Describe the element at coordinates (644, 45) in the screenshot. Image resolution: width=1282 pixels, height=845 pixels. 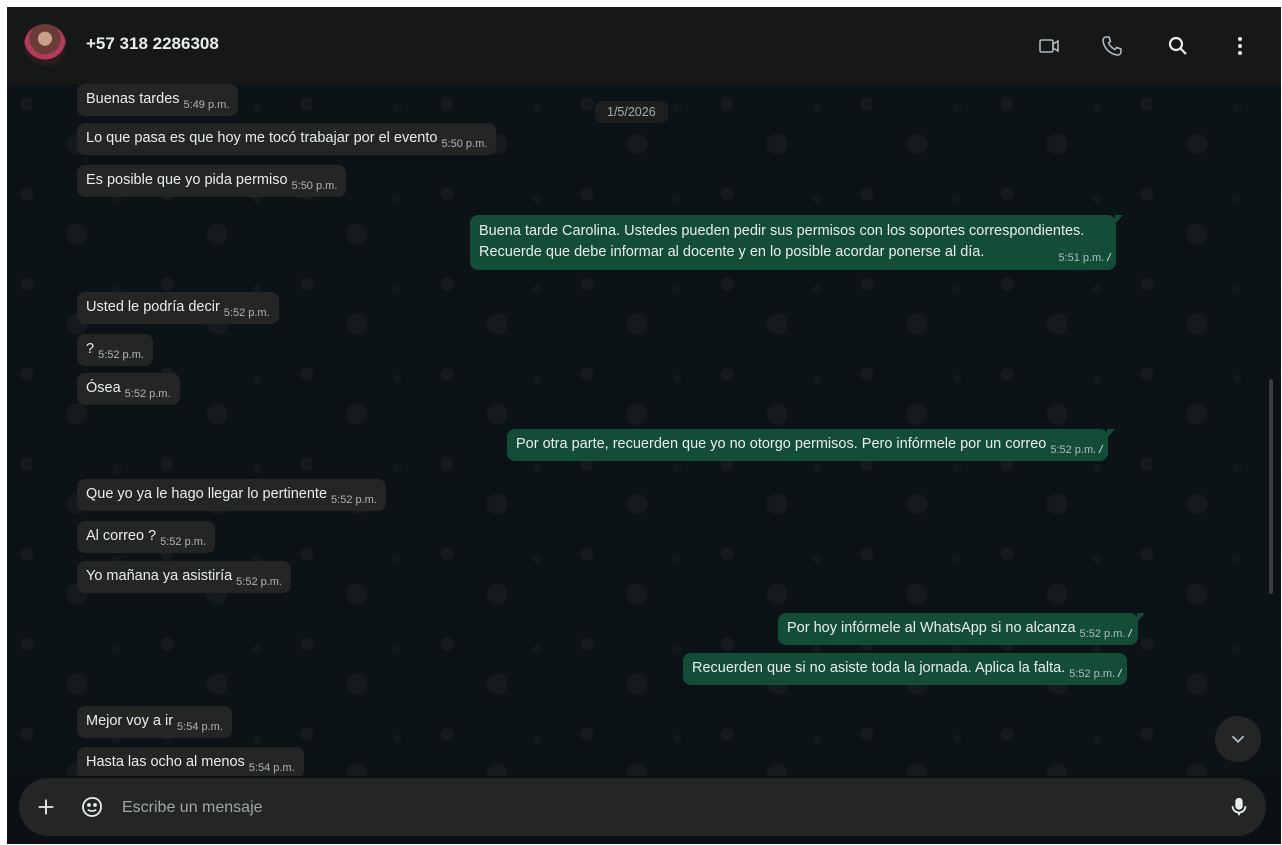
I see `chat-header: +57 318 2286308` at that location.